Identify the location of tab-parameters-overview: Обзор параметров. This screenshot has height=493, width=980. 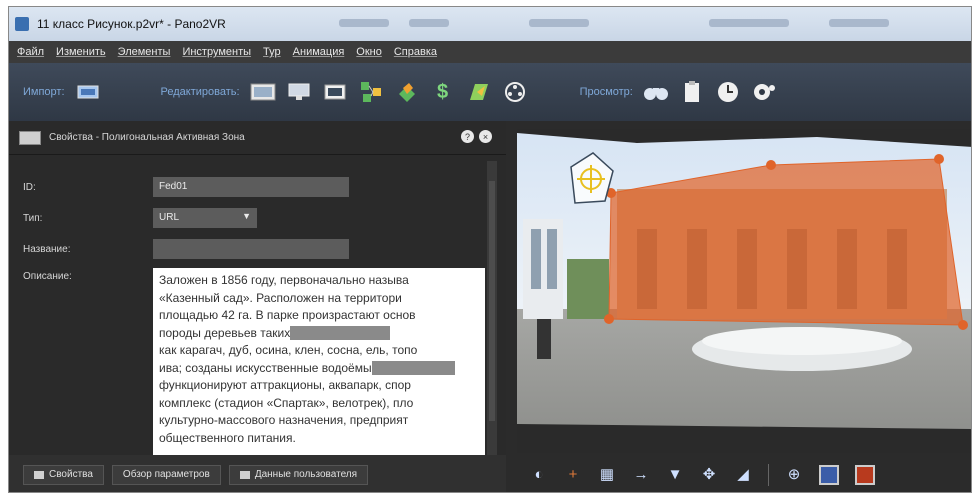
(166, 474).